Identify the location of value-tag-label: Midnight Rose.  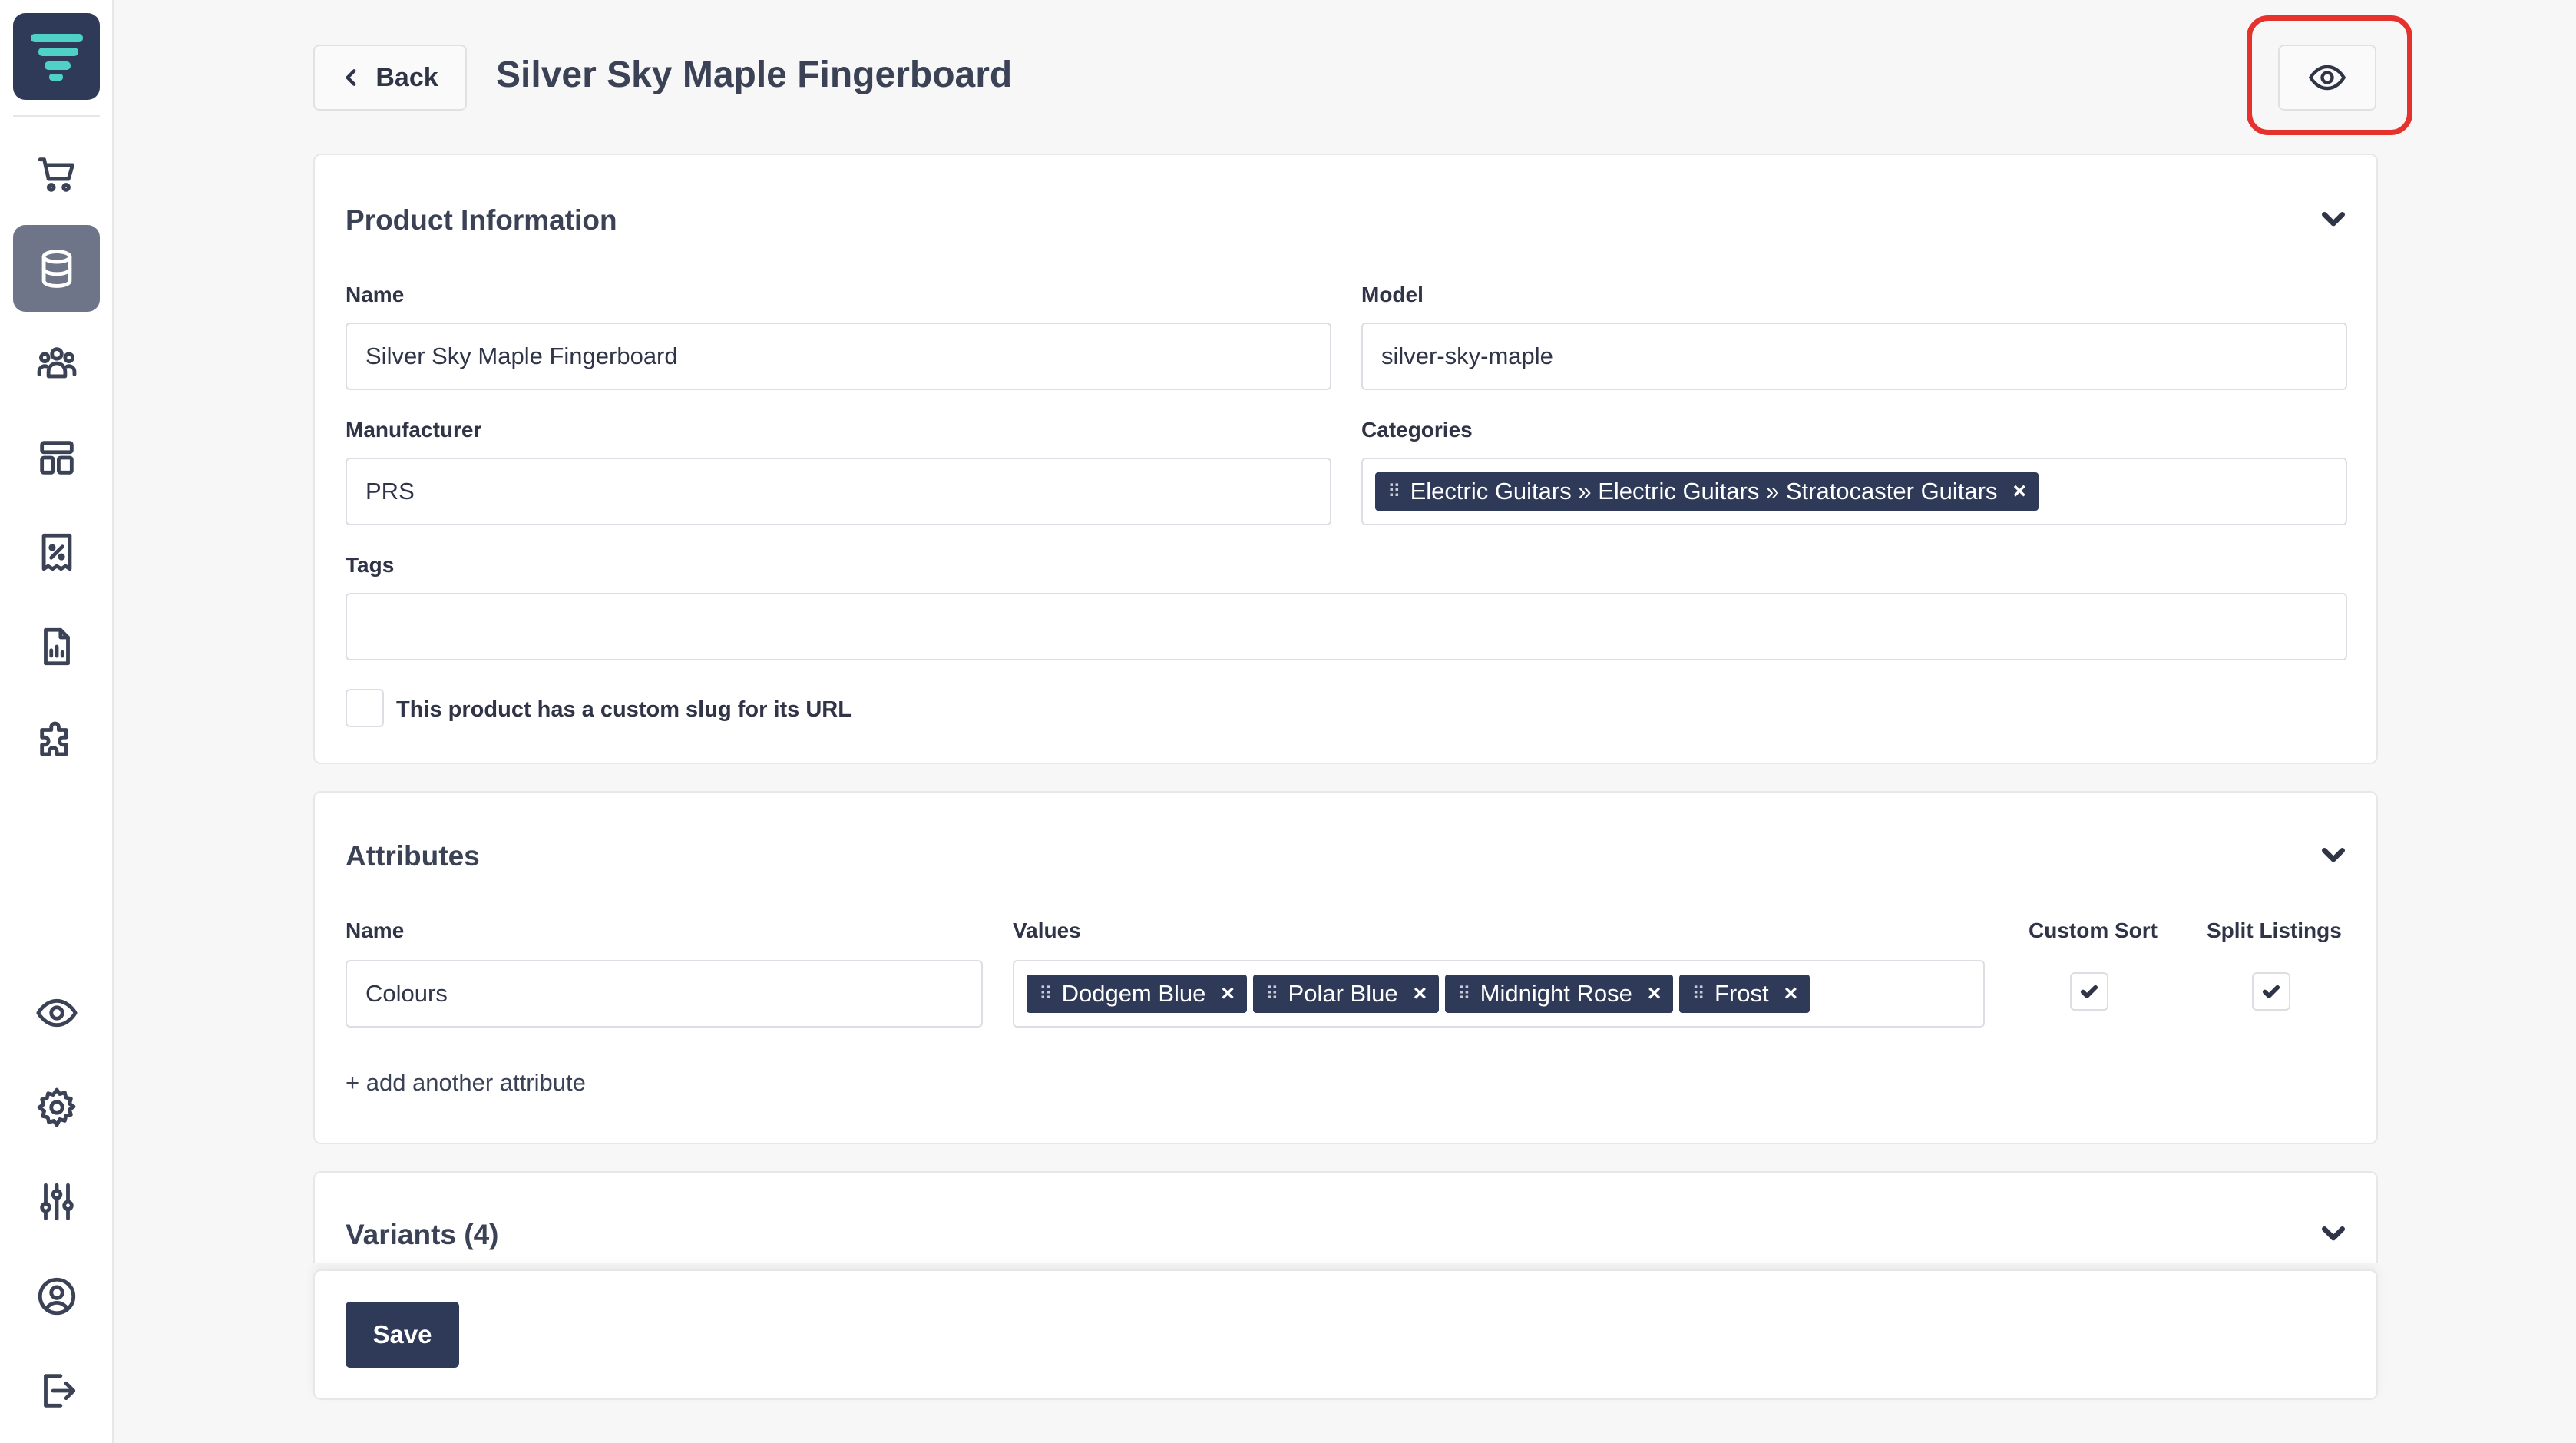
(1556, 994).